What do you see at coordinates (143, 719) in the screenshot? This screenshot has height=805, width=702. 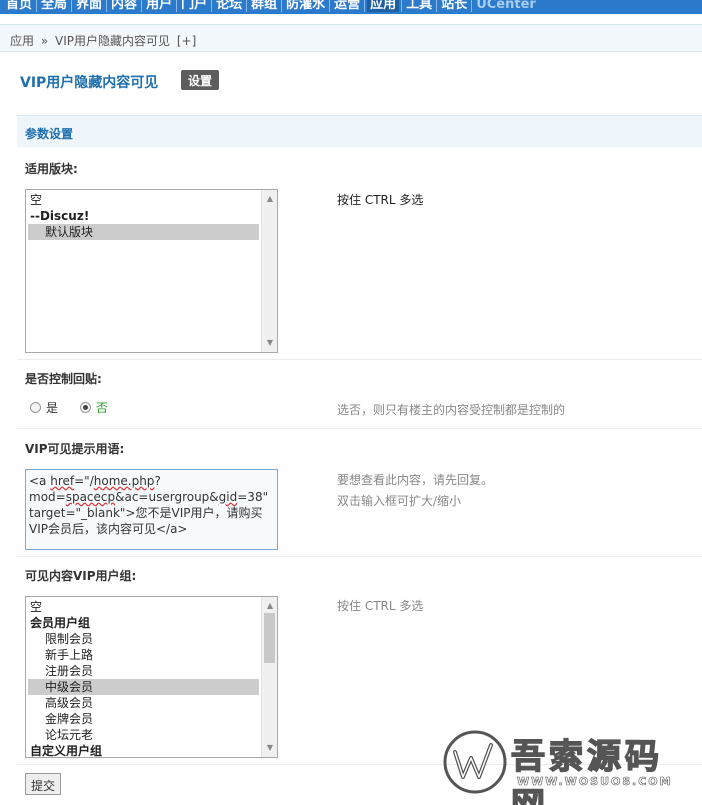 I see `select-option: 金牌会员` at bounding box center [143, 719].